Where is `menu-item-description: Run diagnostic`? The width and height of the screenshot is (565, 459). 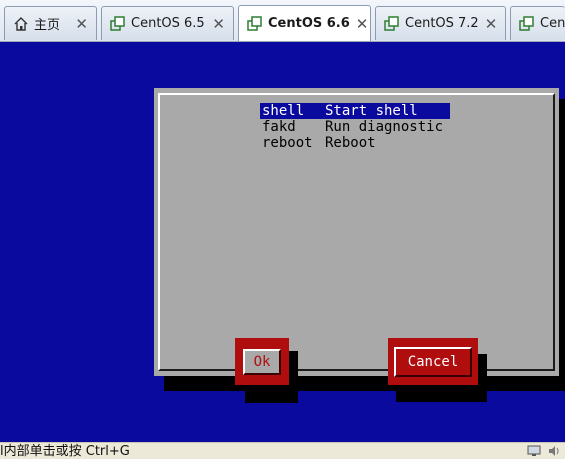 menu-item-description: Run diagnostic is located at coordinates (384, 127).